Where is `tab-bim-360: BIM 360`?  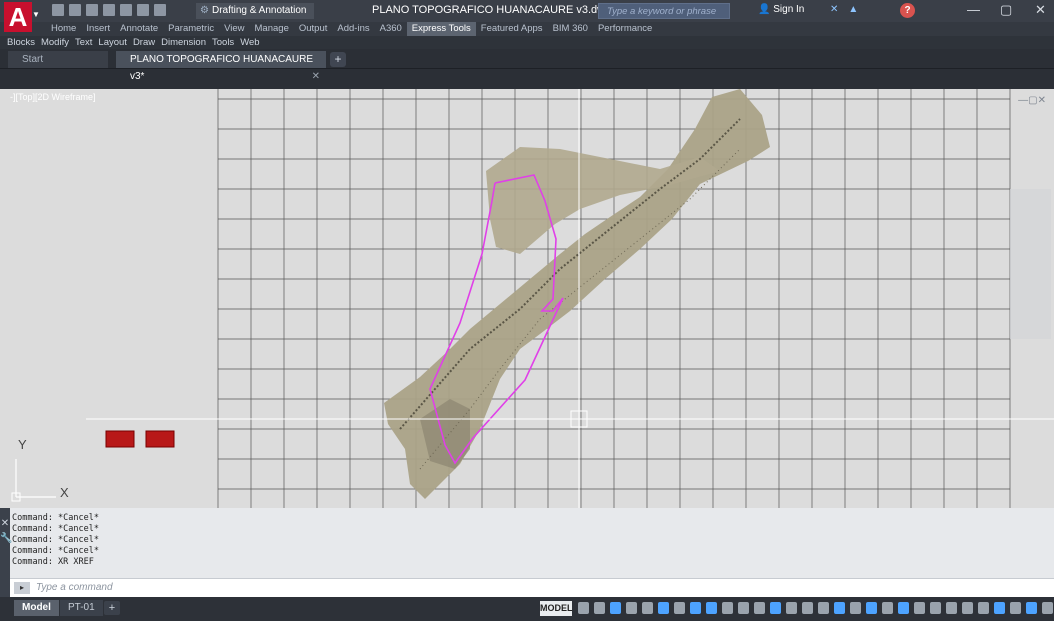 tab-bim-360: BIM 360 is located at coordinates (570, 29).